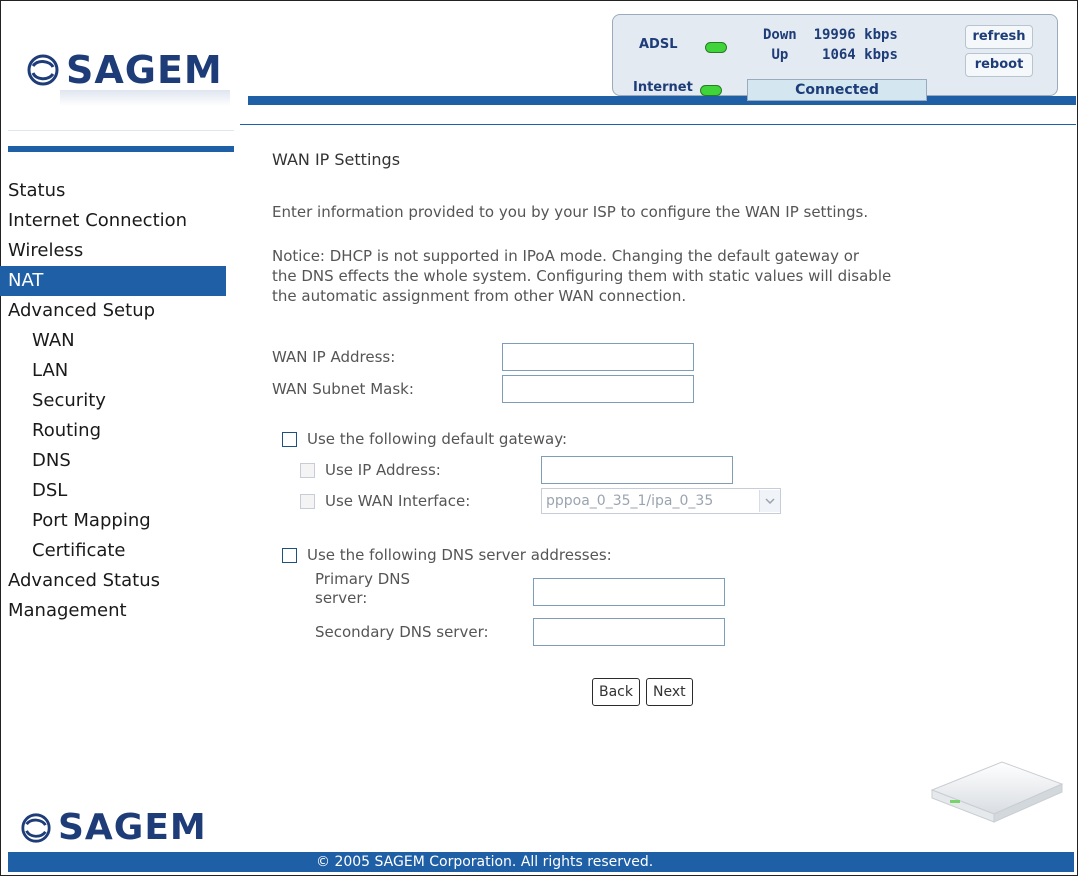 This screenshot has width=1078, height=876. I want to click on sidebar-item-routing: Routing, so click(113, 431).